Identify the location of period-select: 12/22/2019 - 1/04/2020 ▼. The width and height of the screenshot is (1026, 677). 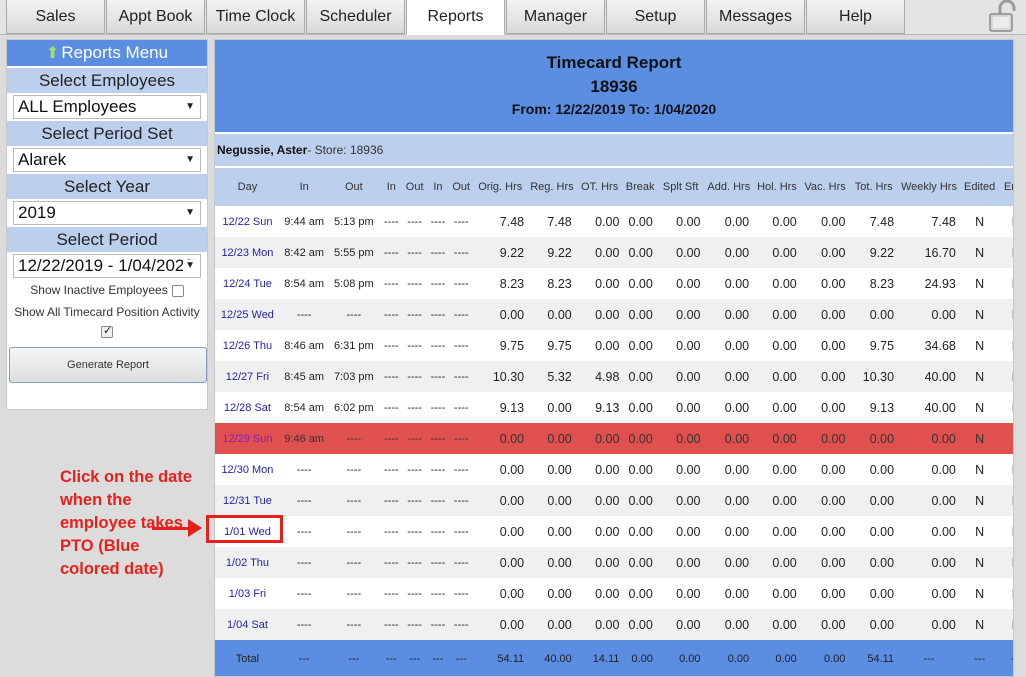
(107, 266).